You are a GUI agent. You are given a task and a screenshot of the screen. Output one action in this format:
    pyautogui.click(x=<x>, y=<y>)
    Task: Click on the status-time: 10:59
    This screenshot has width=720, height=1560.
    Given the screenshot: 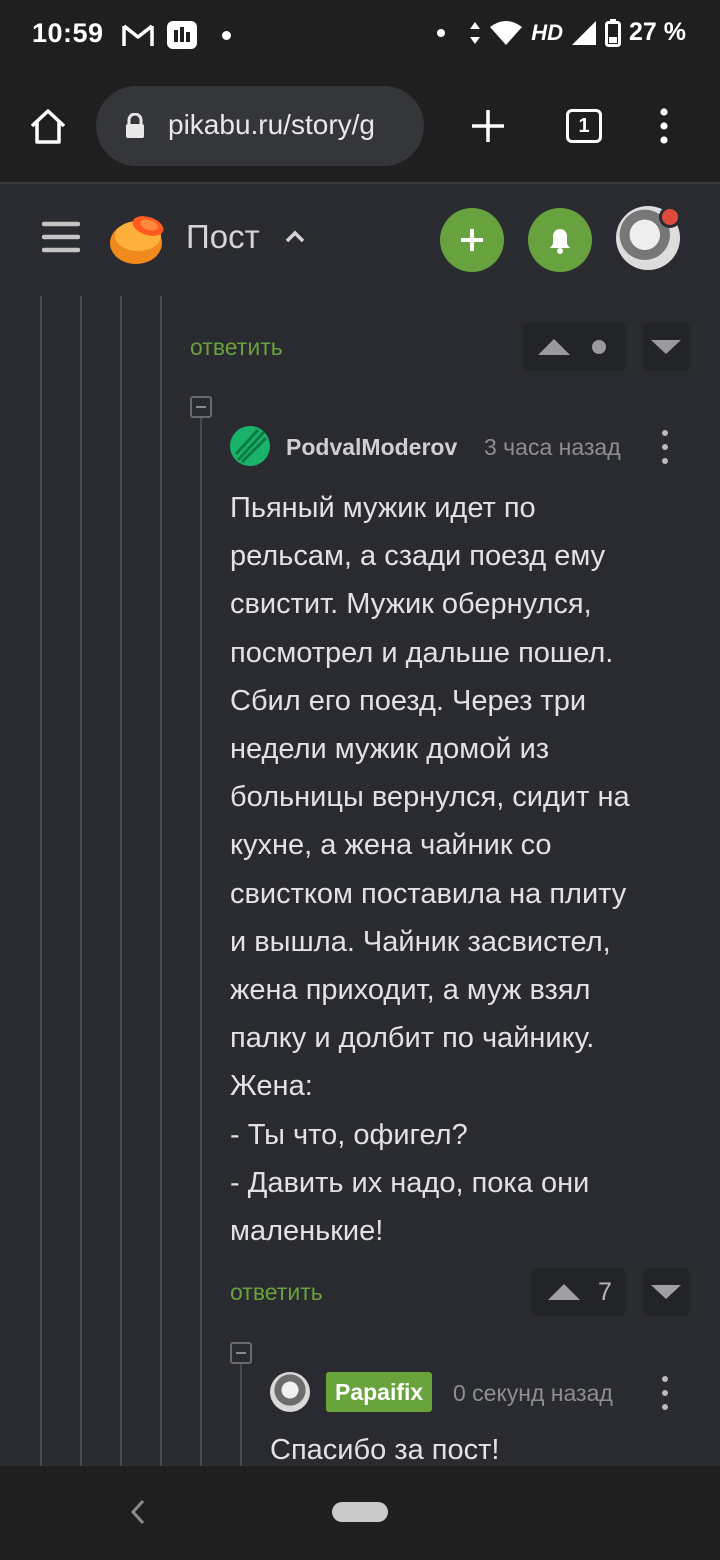 What is the action you would take?
    pyautogui.click(x=68, y=33)
    